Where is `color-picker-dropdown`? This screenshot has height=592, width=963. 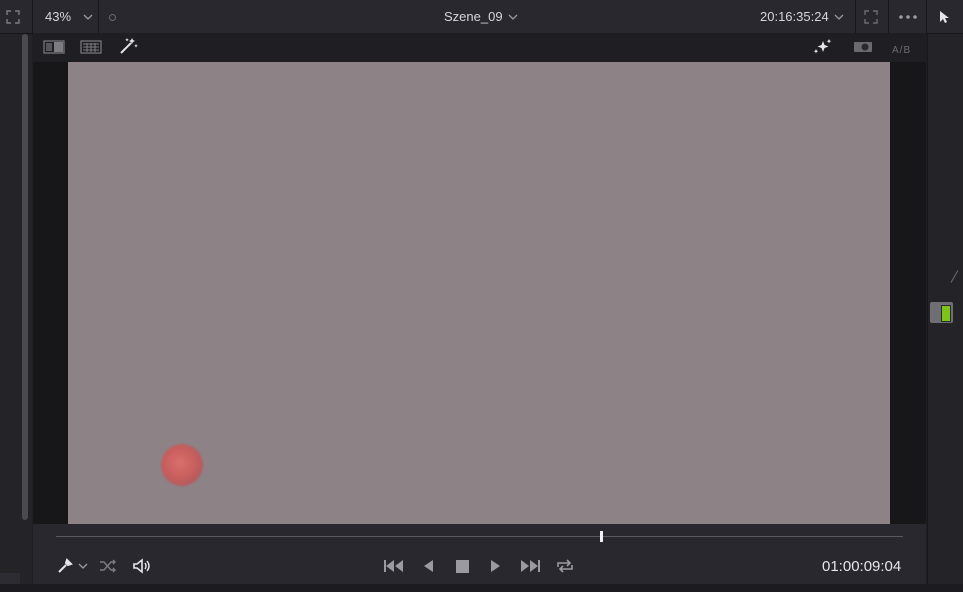
color-picker-dropdown is located at coordinates (72, 566).